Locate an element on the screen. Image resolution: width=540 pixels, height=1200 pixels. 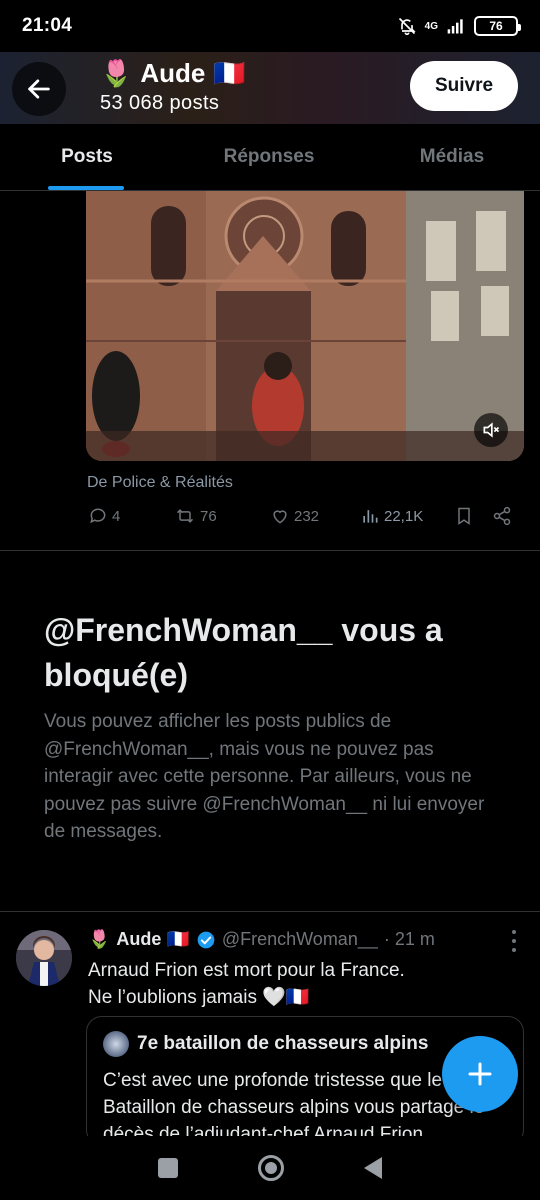
post-text-line: Arnaud Frion est mort pour la France. is located at coordinates (246, 970).